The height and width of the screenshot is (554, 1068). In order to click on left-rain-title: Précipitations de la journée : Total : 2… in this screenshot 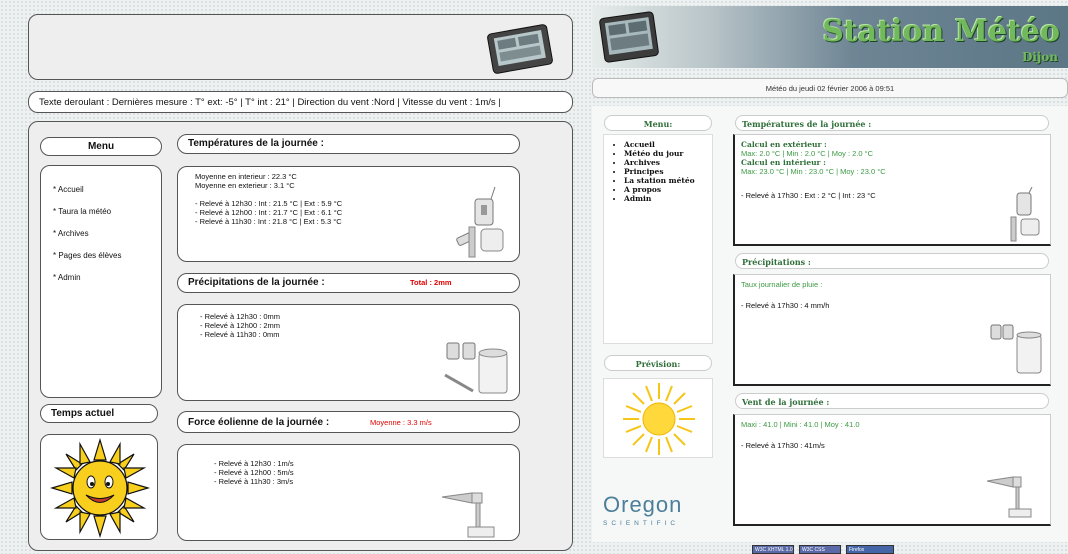, I will do `click(348, 283)`.